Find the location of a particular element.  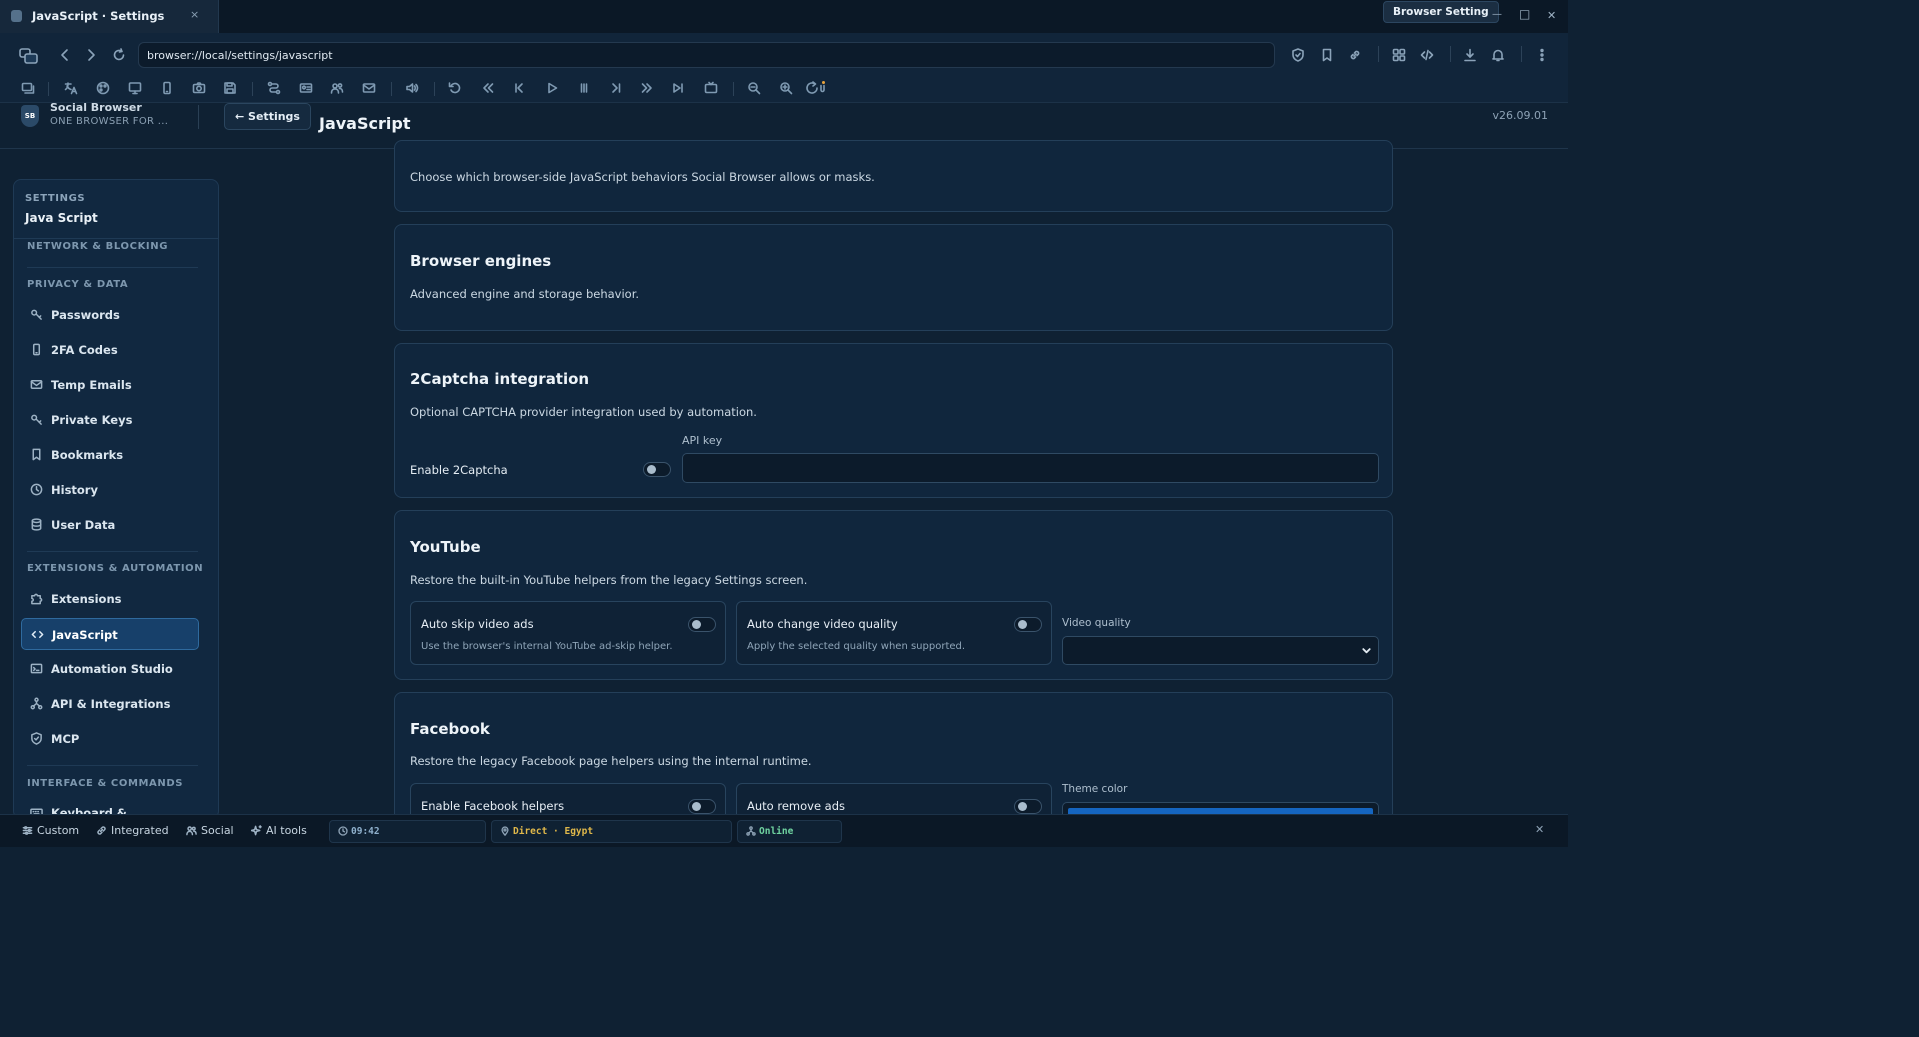

download-icon is located at coordinates (1470, 55).